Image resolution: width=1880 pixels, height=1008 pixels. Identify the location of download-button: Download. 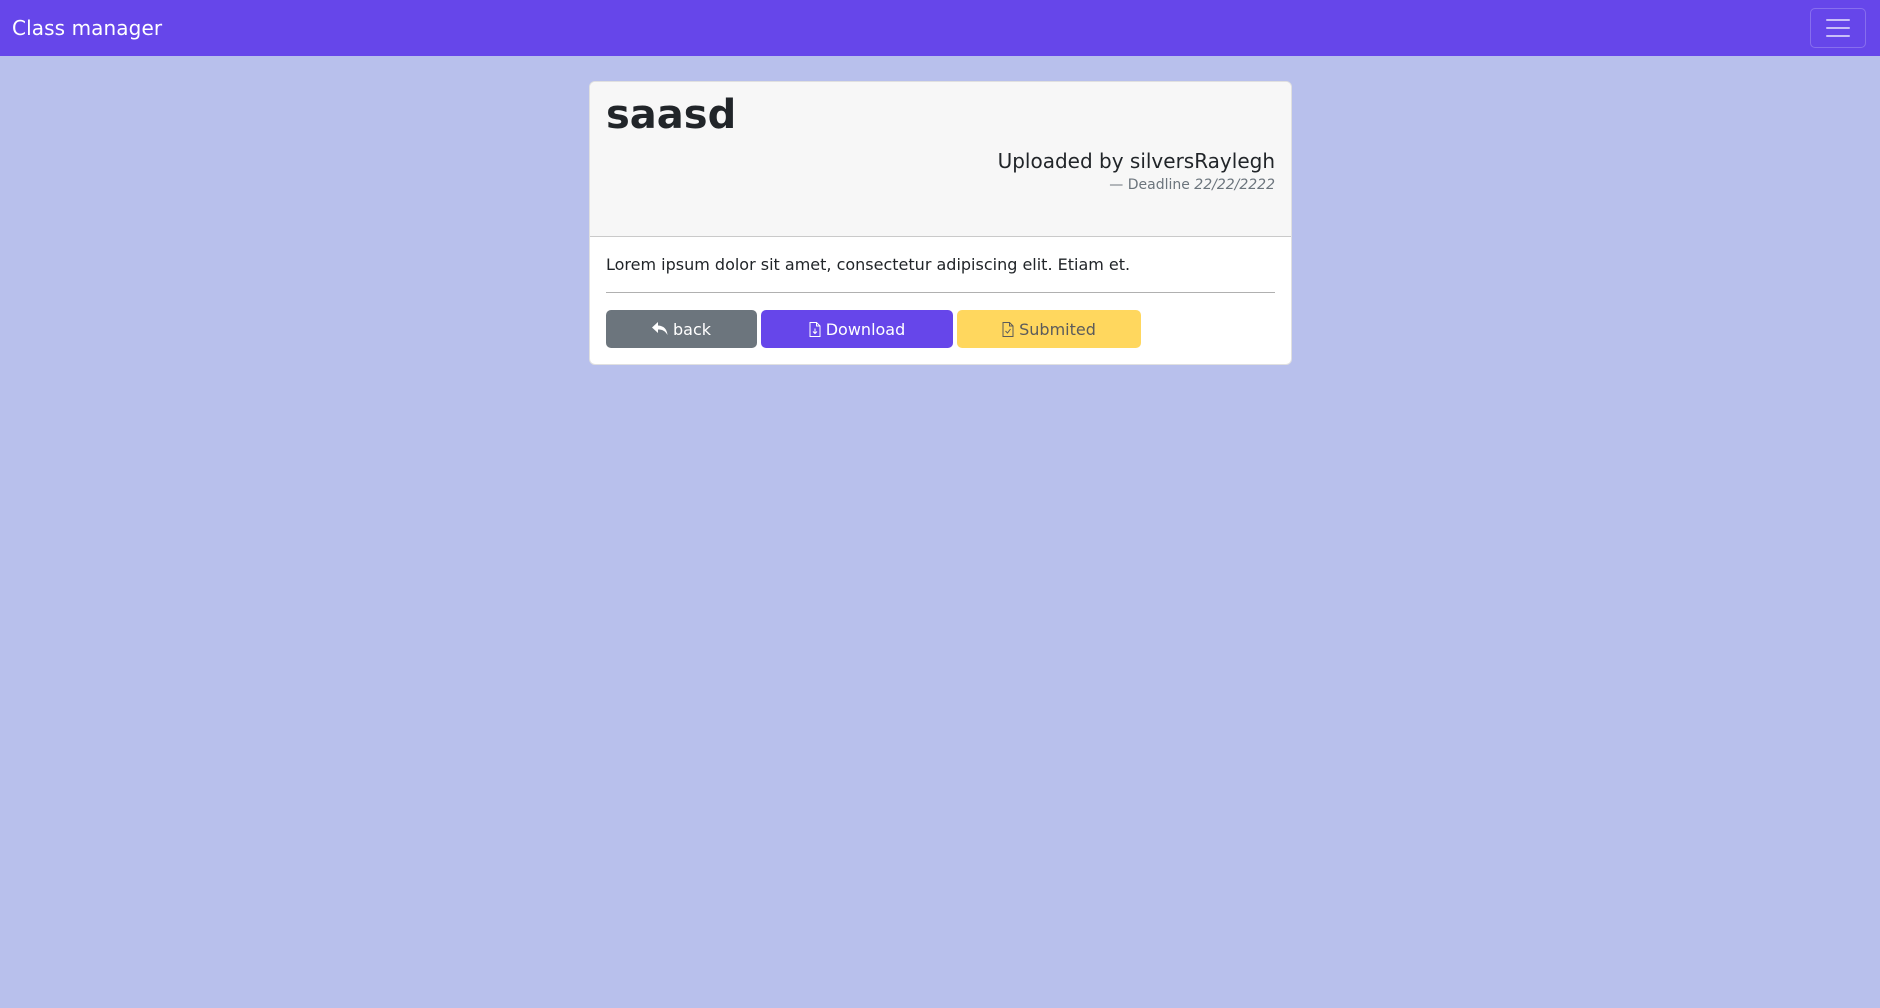
(857, 329).